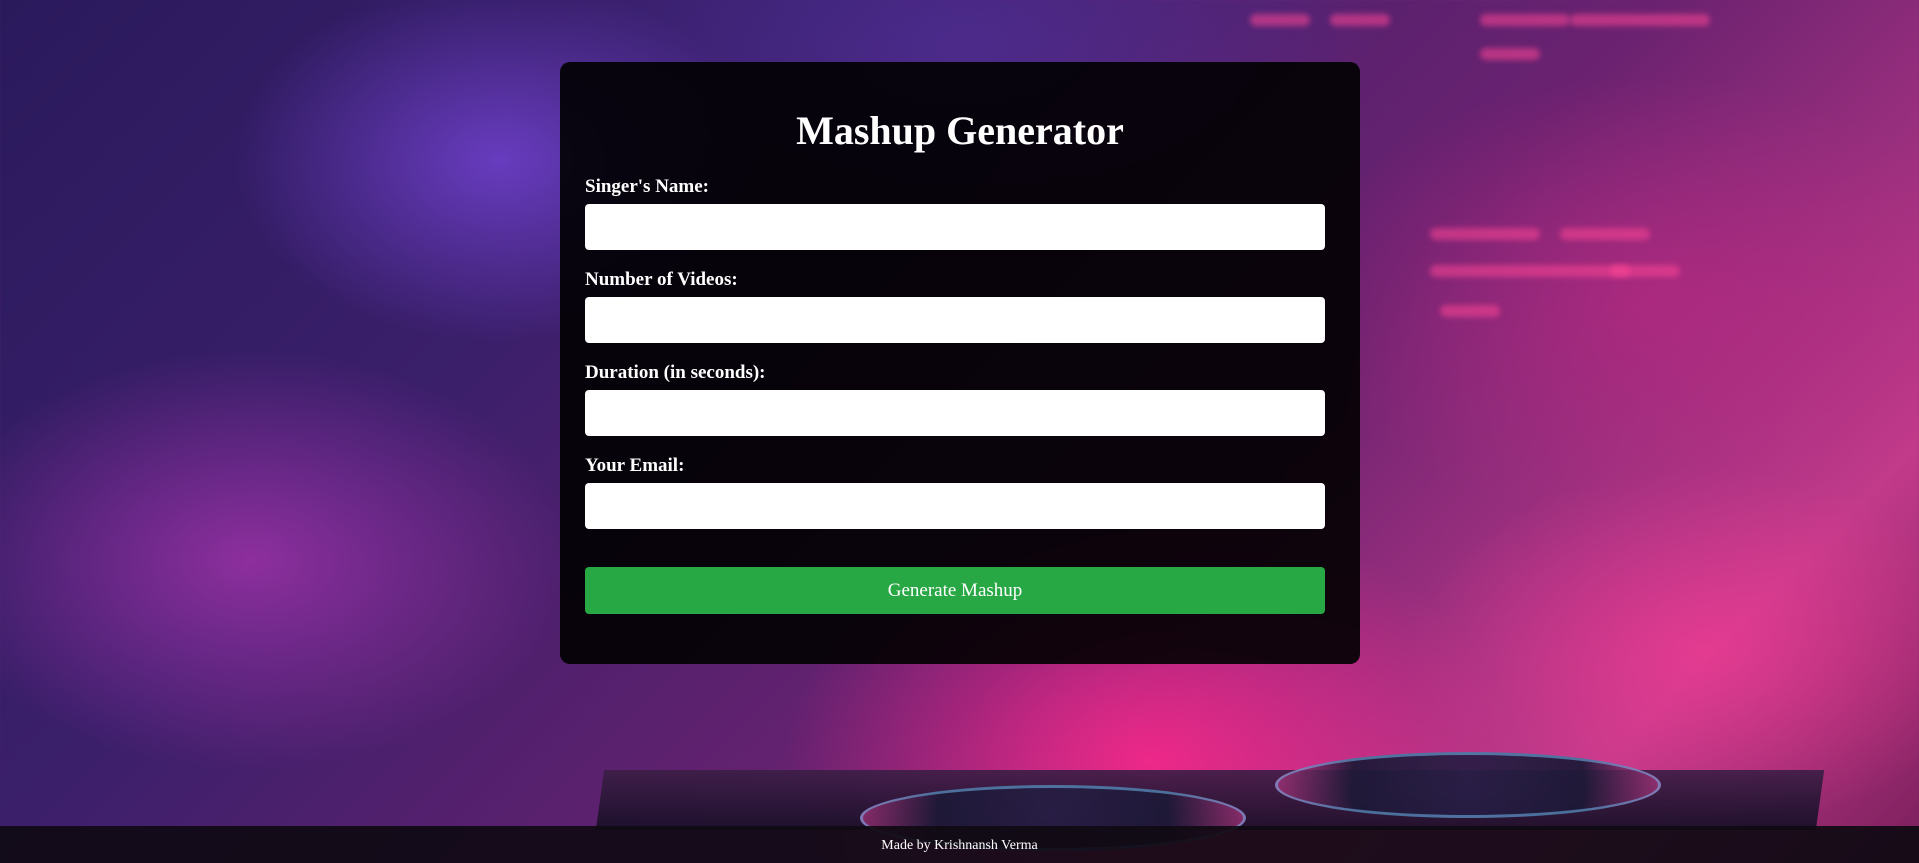 The image size is (1919, 863). Describe the element at coordinates (647, 186) in the screenshot. I see `singer-name-label: Singer's Name:` at that location.